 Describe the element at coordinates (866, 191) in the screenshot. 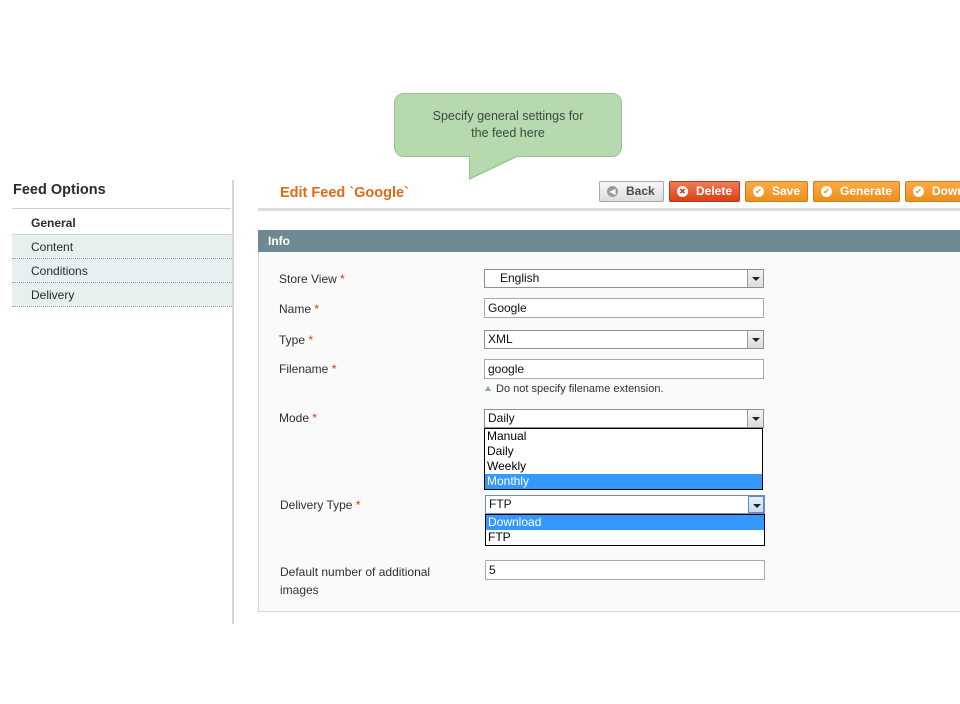

I see `generate-button-label: Generate` at that location.